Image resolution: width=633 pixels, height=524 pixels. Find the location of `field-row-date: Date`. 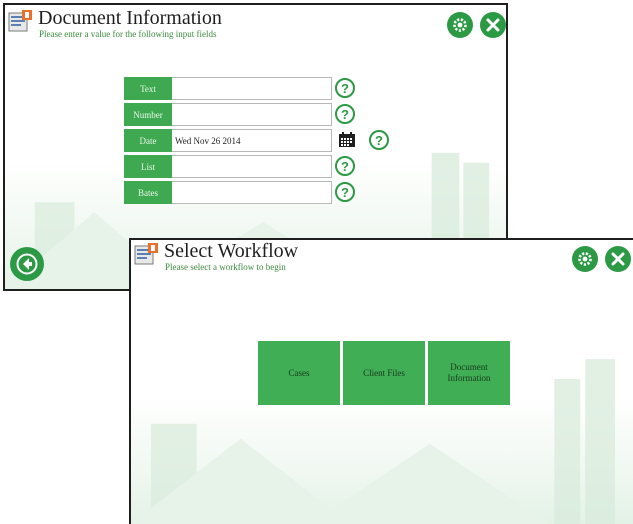

field-row-date: Date is located at coordinates (228, 140).